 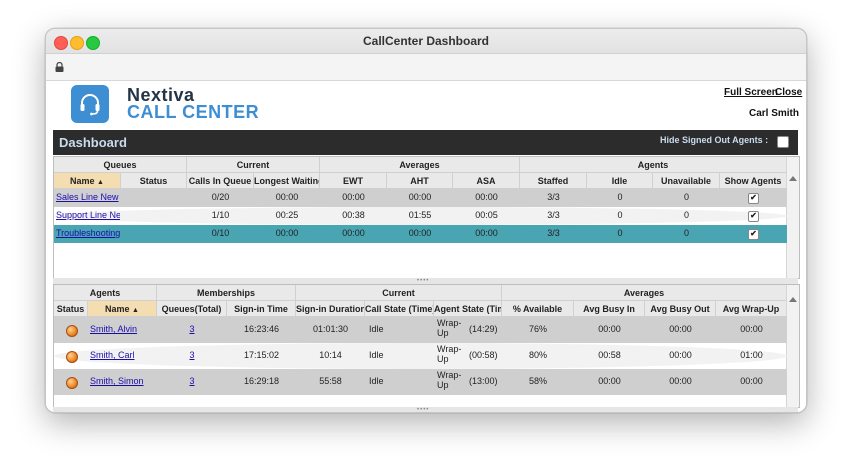 I want to click on asa: 00:05, so click(x=486, y=215).